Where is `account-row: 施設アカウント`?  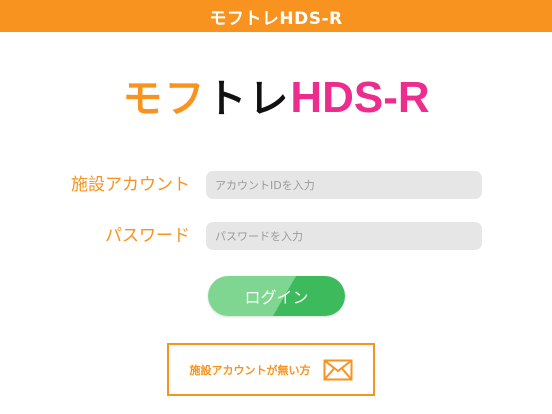 account-row: 施設アカウント is located at coordinates (276, 185).